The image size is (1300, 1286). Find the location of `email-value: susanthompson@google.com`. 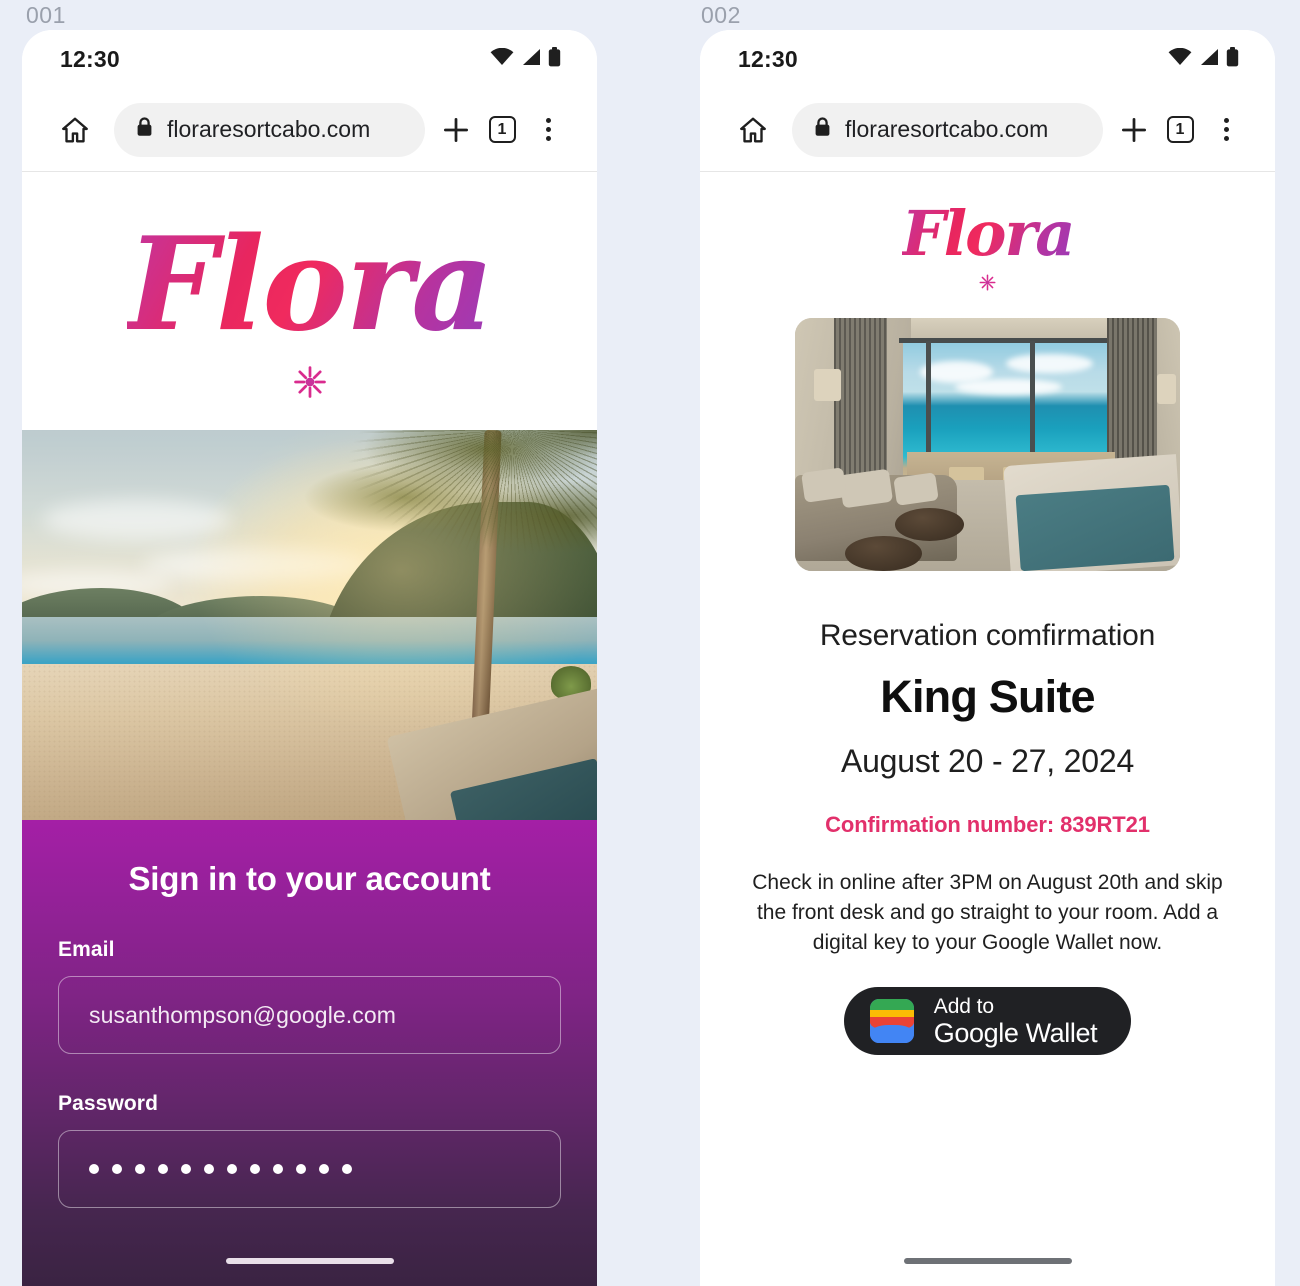

email-value: susanthompson@google.com is located at coordinates (243, 1014).